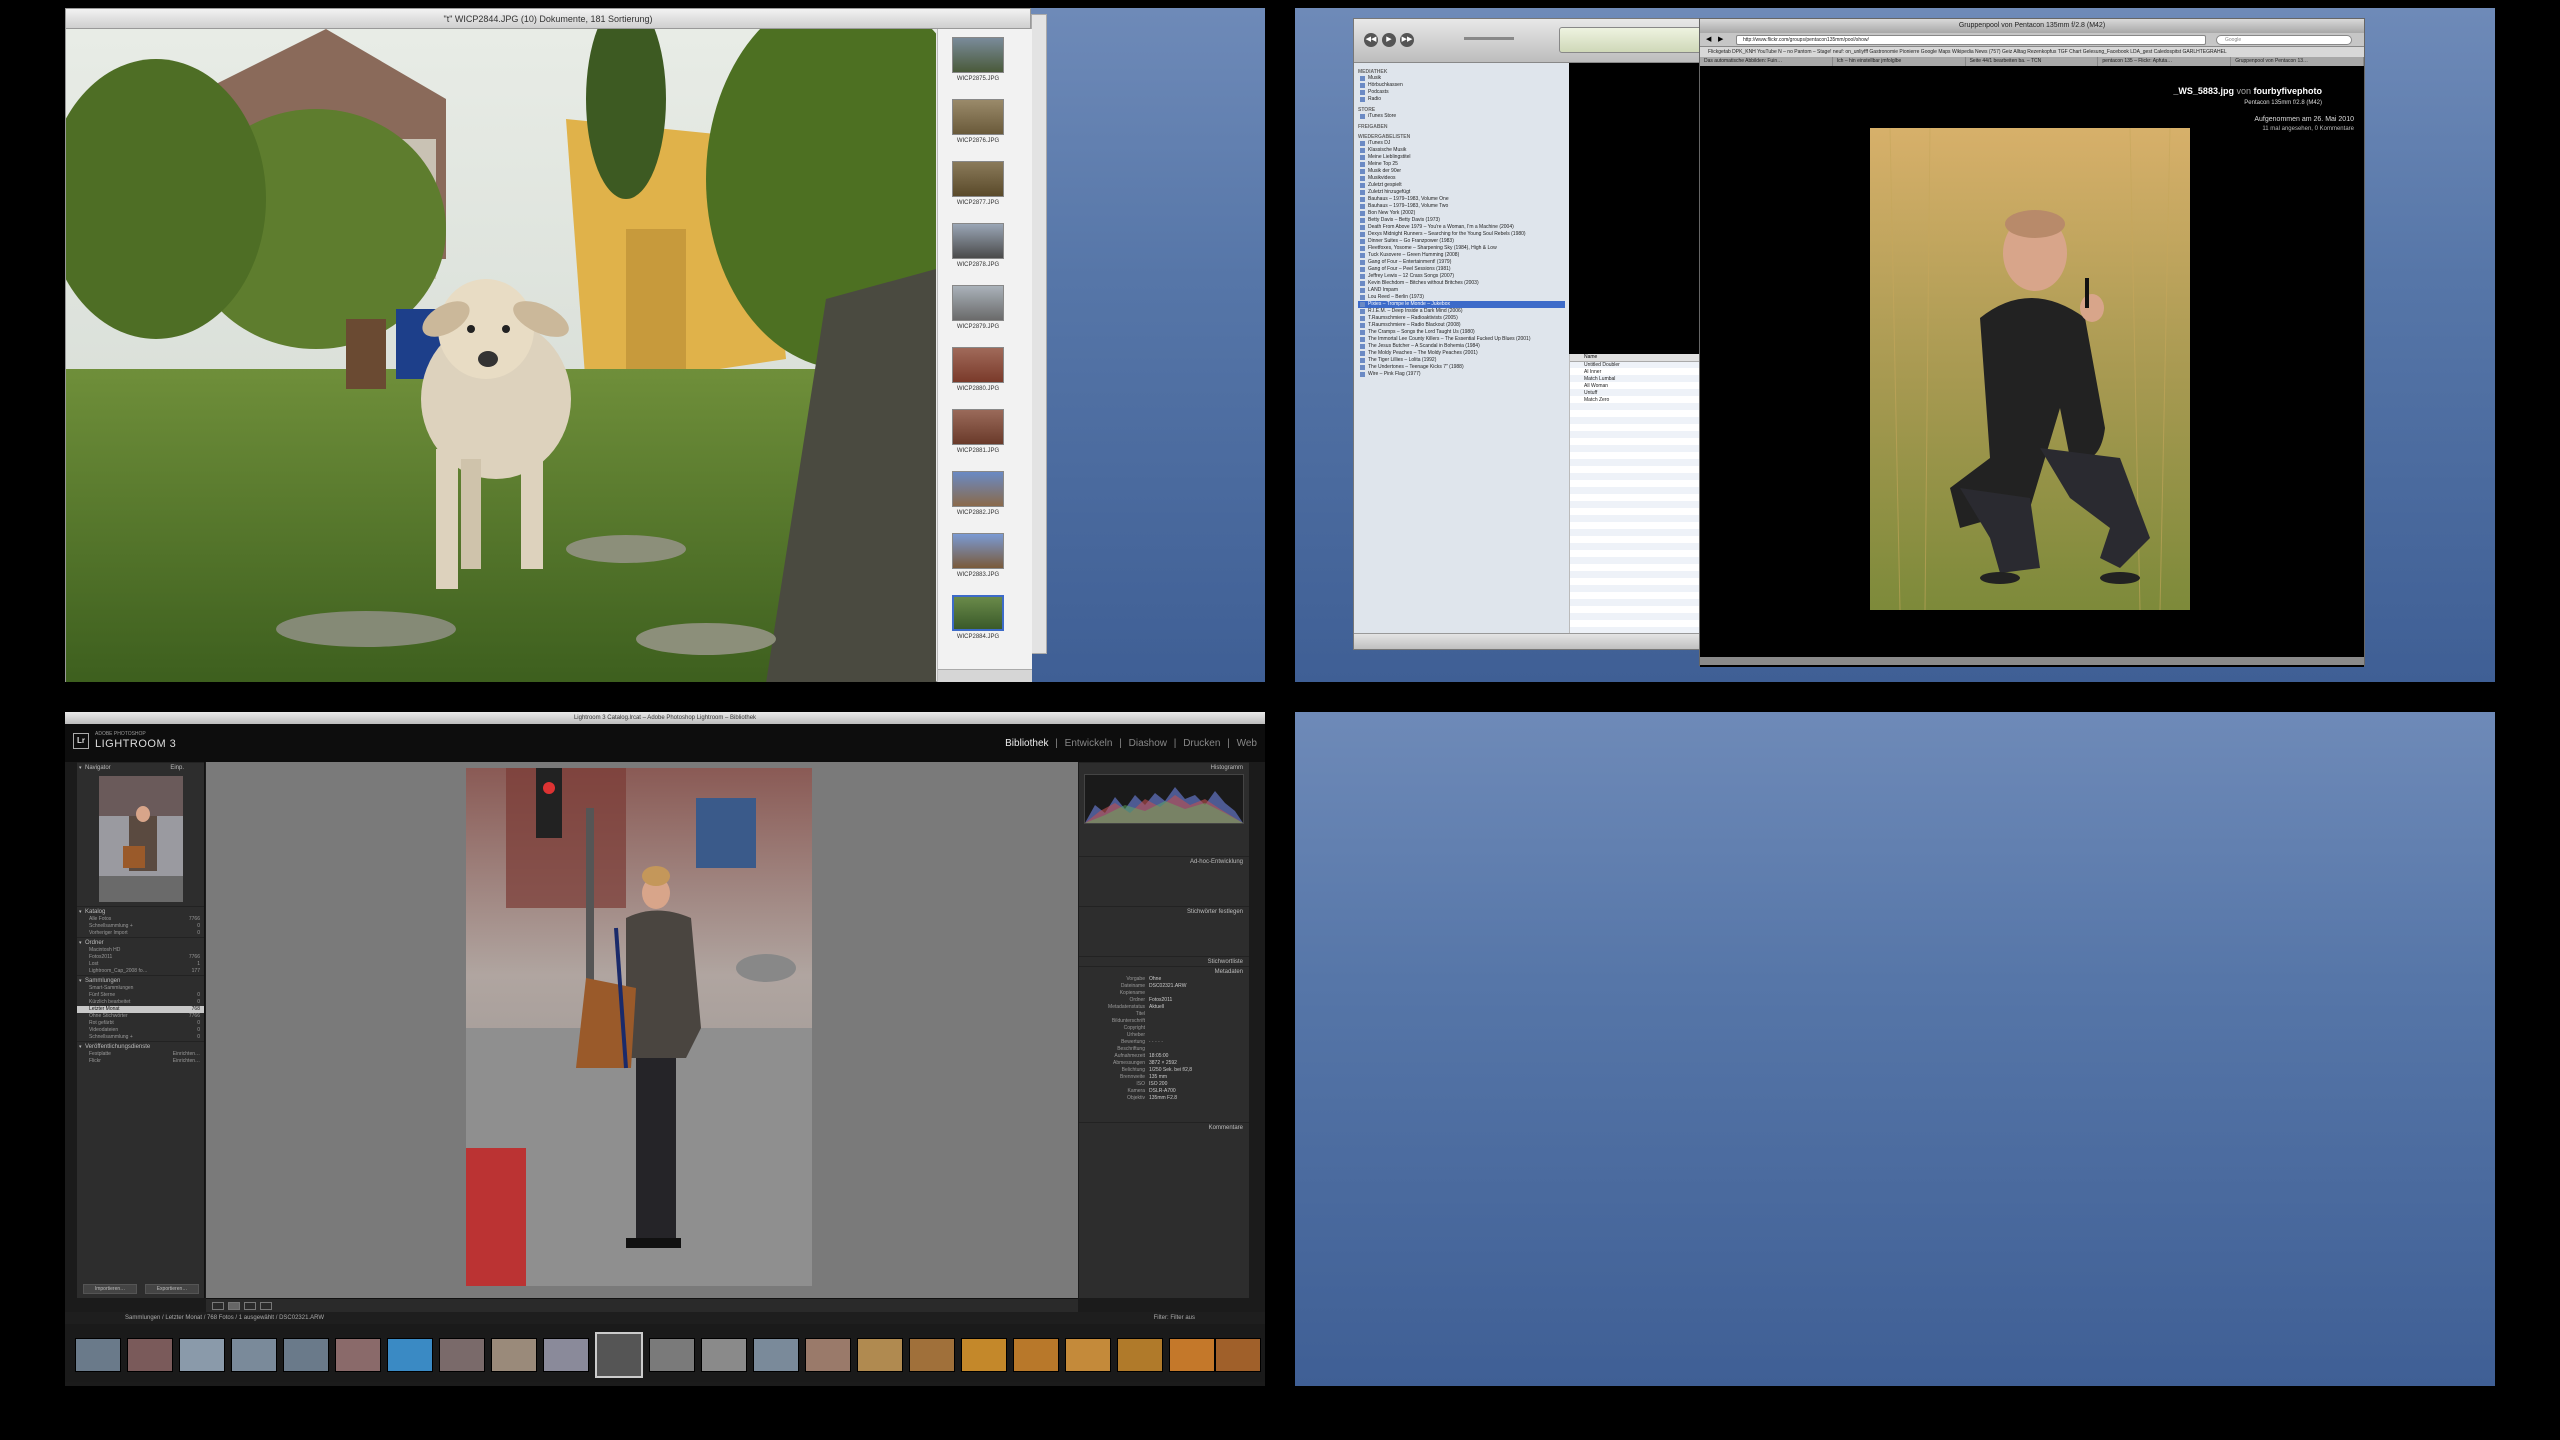 The image size is (2560, 1440). What do you see at coordinates (1158, 1077) in the screenshot?
I see `metadata-value: 135 mm` at bounding box center [1158, 1077].